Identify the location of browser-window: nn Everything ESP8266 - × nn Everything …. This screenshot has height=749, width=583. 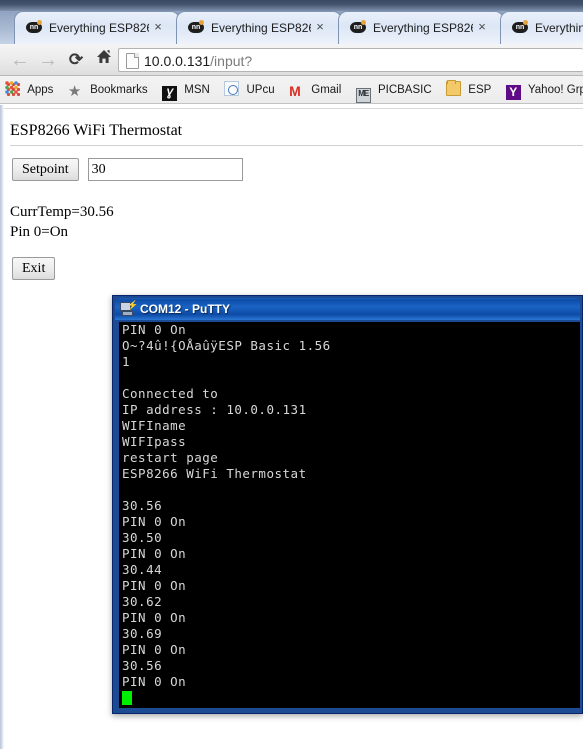
(291, 55).